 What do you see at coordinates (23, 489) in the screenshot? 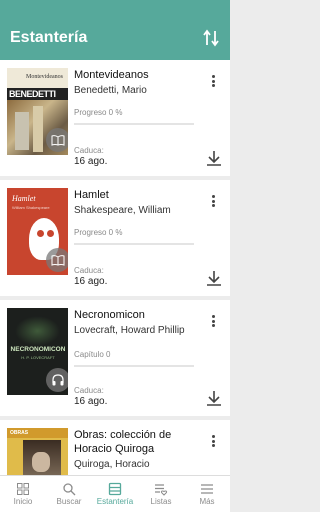
I see `grid-icon` at bounding box center [23, 489].